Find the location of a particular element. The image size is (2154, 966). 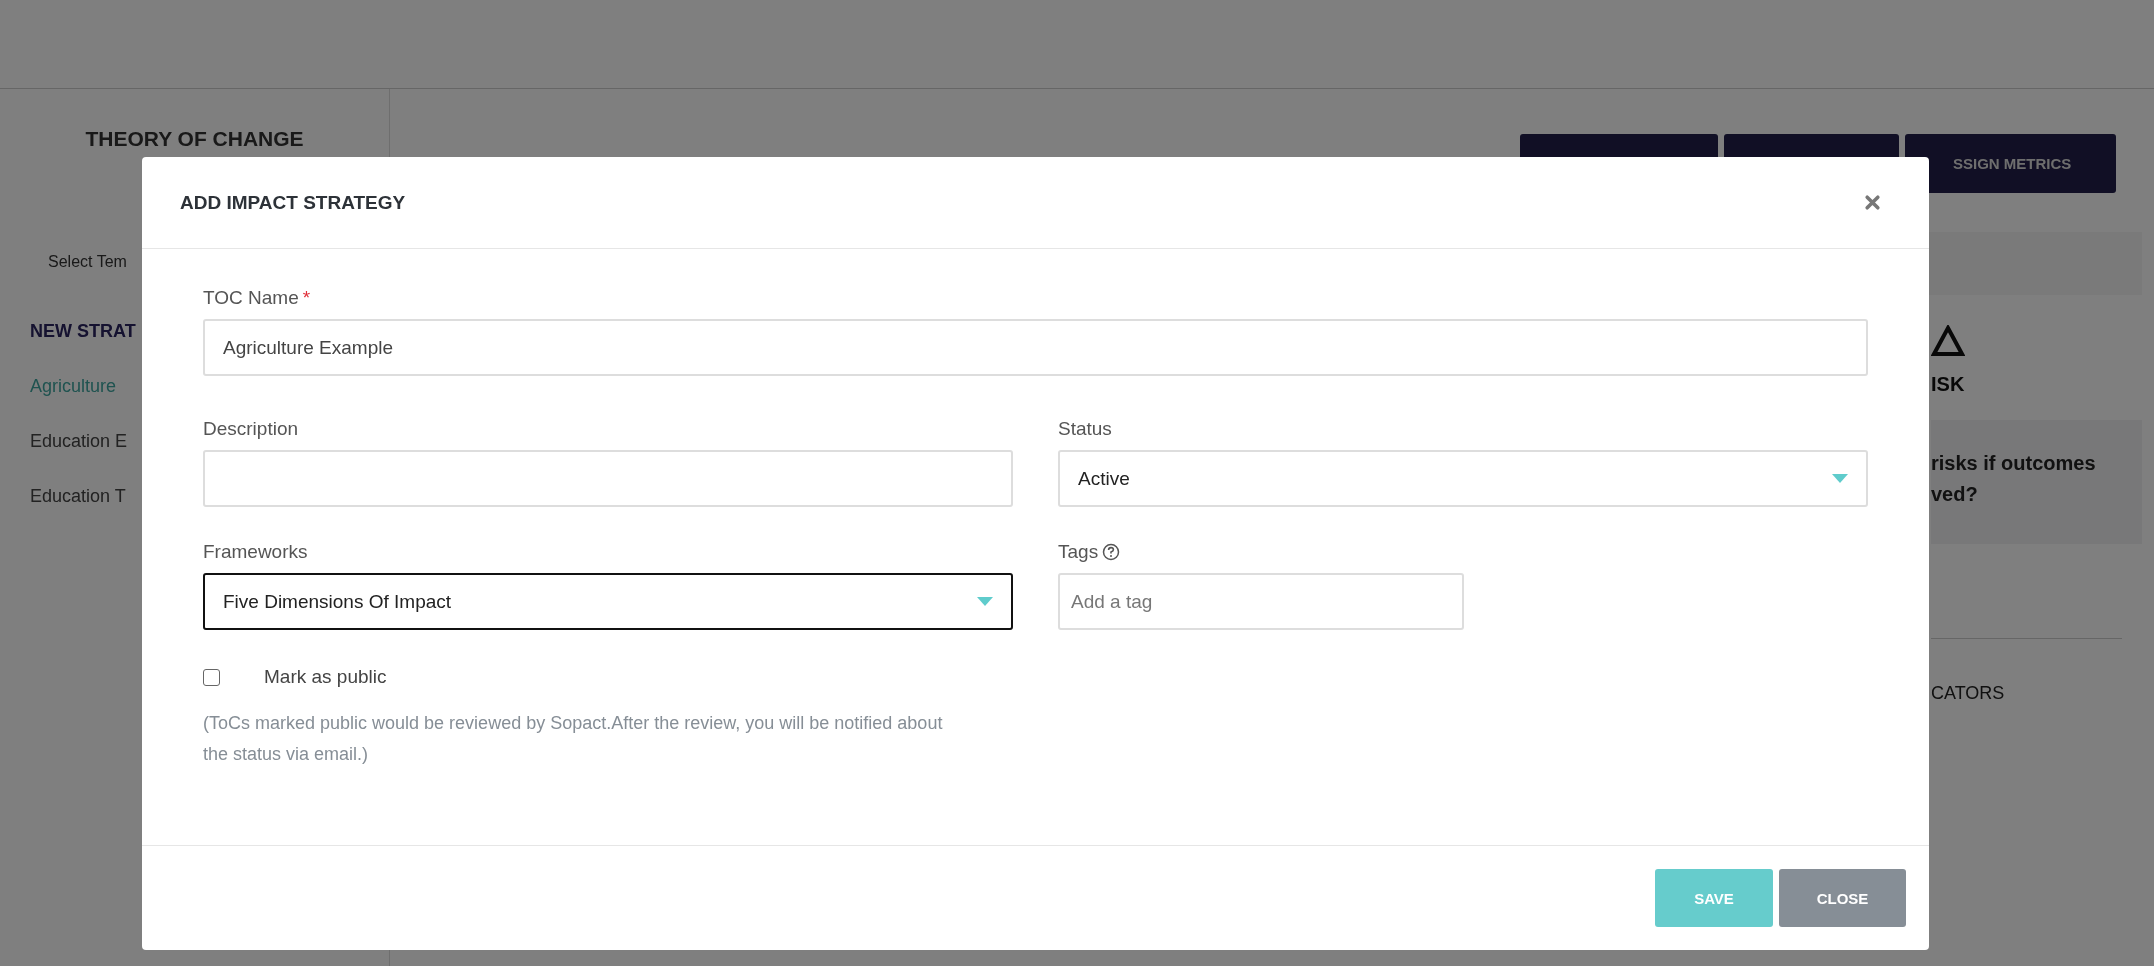

description-field is located at coordinates (608, 478).